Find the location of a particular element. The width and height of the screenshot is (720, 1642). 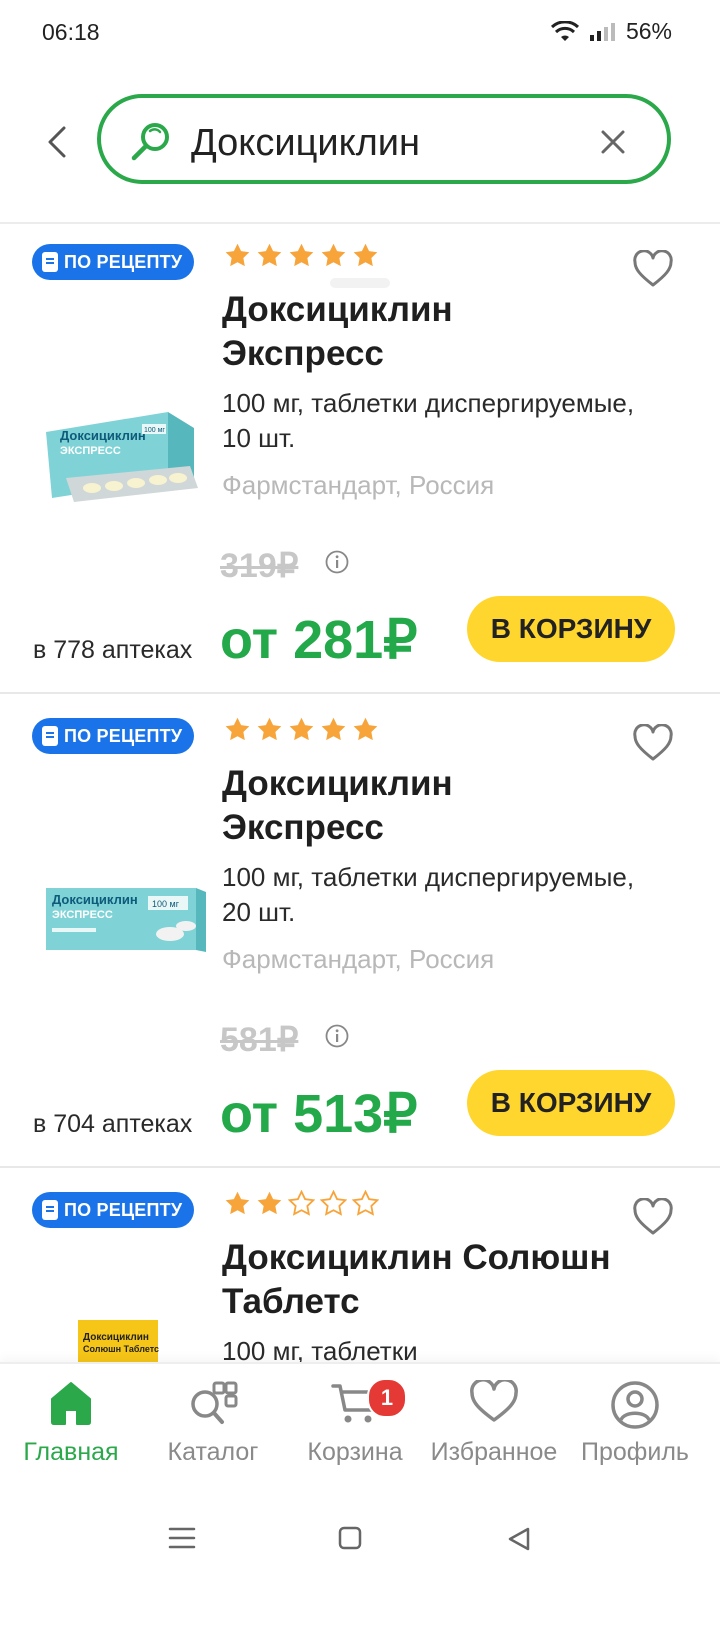

back-icon is located at coordinates (58, 142).